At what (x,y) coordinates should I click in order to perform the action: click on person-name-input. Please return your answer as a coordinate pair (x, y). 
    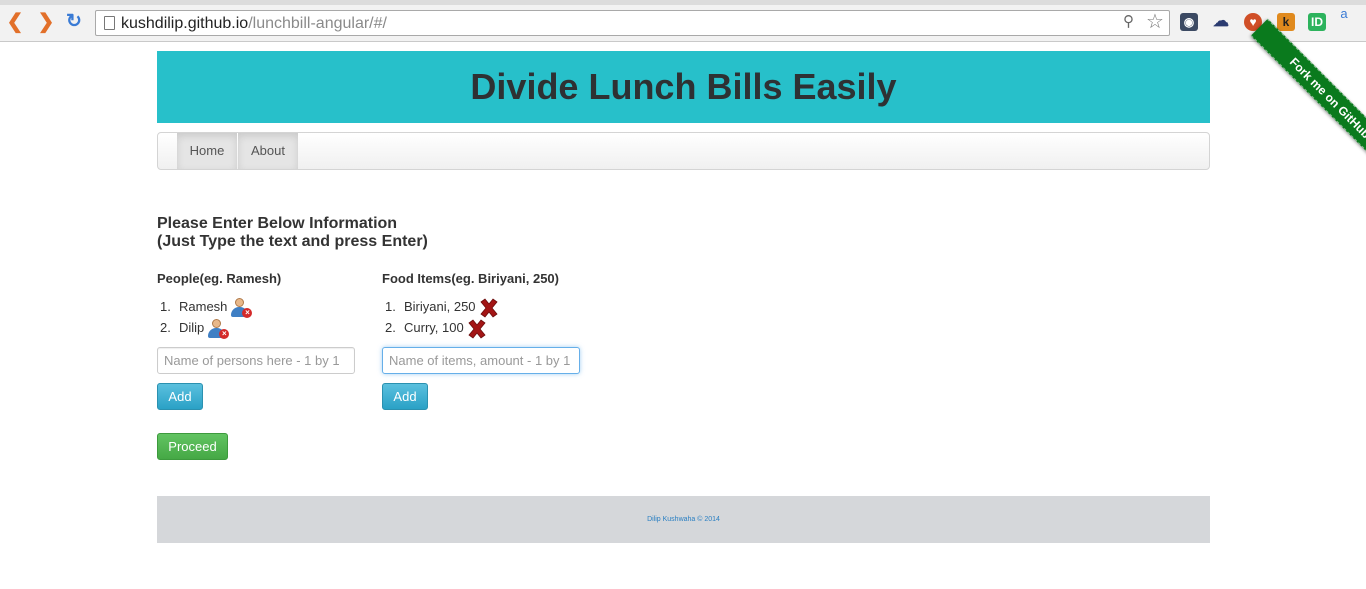
    Looking at the image, I should click on (256, 360).